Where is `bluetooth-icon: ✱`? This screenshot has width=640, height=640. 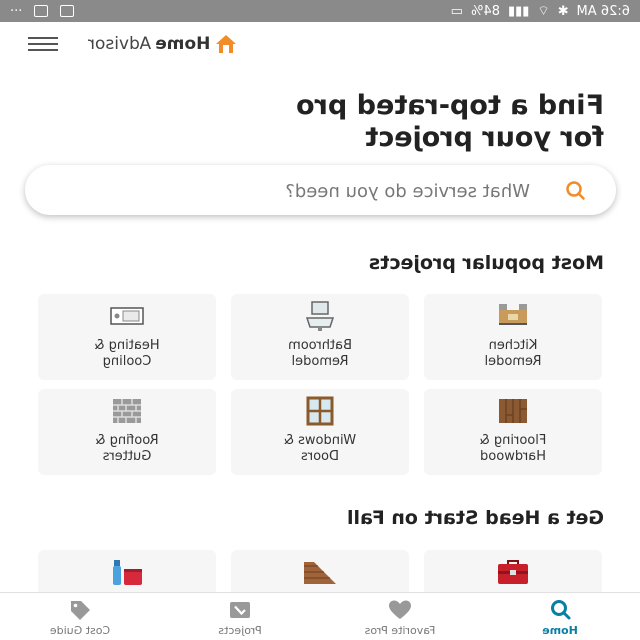
bluetooth-icon: ✱ is located at coordinates (563, 11).